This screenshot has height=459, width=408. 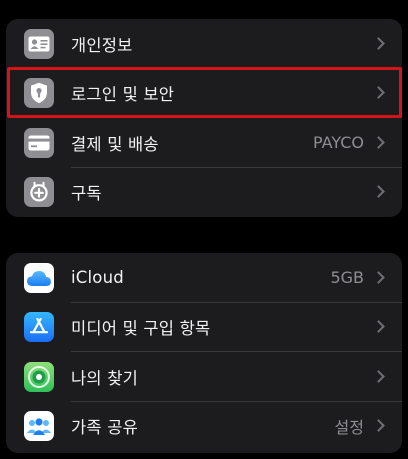 I want to click on row-label: 가족 공유, so click(x=104, y=428).